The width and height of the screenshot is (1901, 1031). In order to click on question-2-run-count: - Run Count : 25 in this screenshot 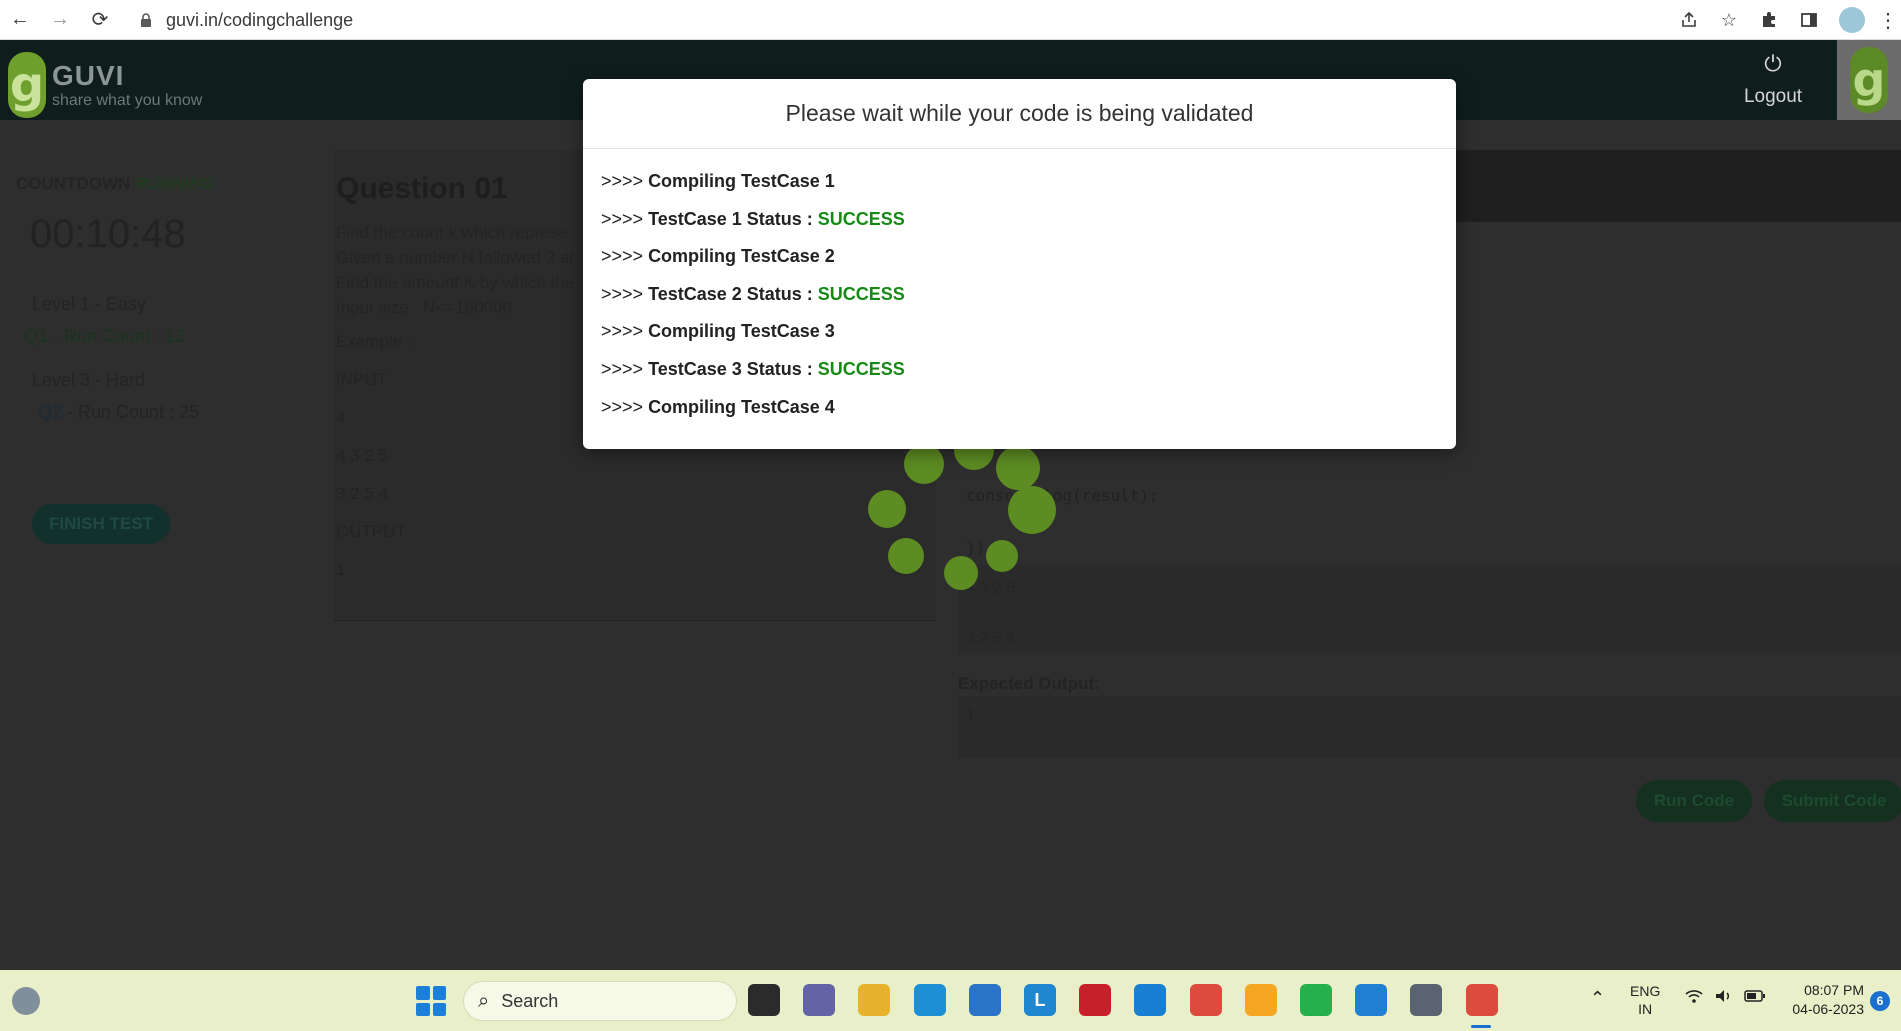, I will do `click(131, 412)`.